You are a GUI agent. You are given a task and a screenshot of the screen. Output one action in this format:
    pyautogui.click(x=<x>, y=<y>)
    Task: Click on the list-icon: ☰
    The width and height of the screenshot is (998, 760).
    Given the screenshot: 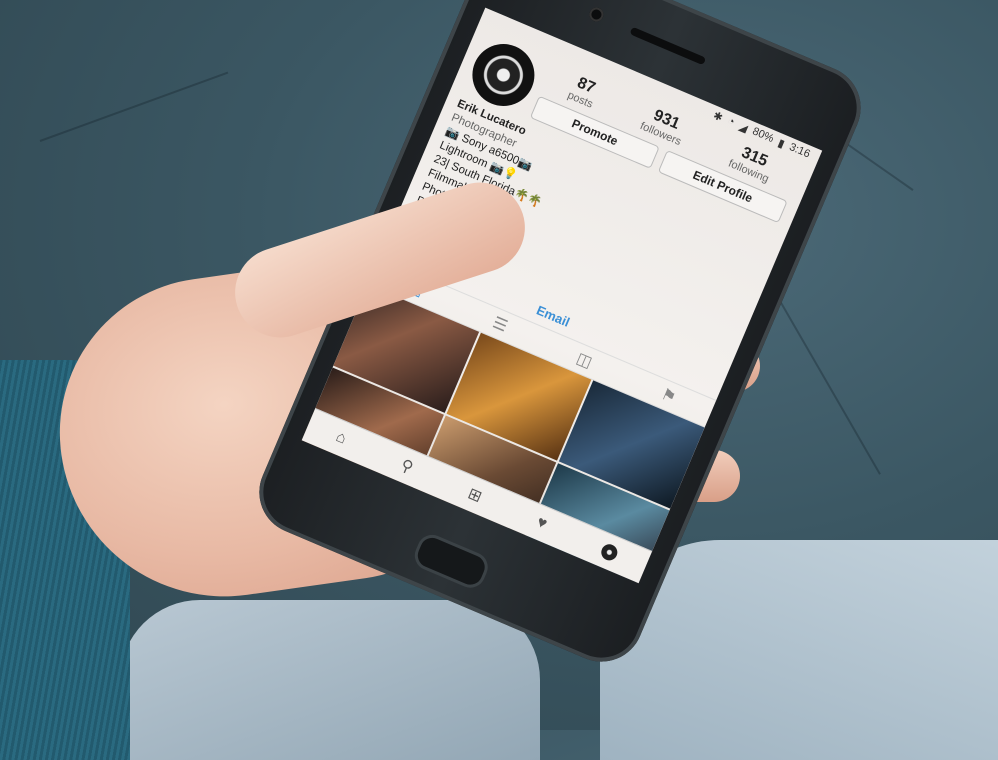 What is the action you would take?
    pyautogui.click(x=500, y=325)
    